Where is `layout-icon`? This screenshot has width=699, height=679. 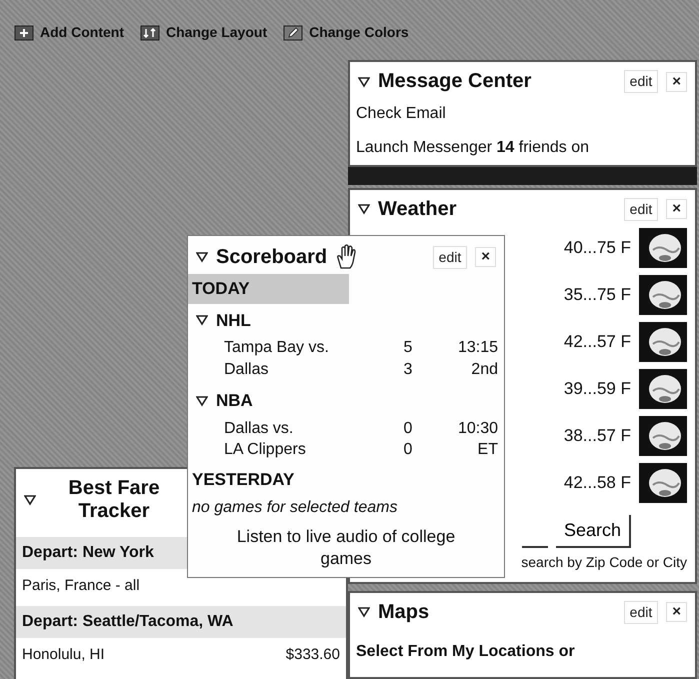
layout-icon is located at coordinates (150, 32).